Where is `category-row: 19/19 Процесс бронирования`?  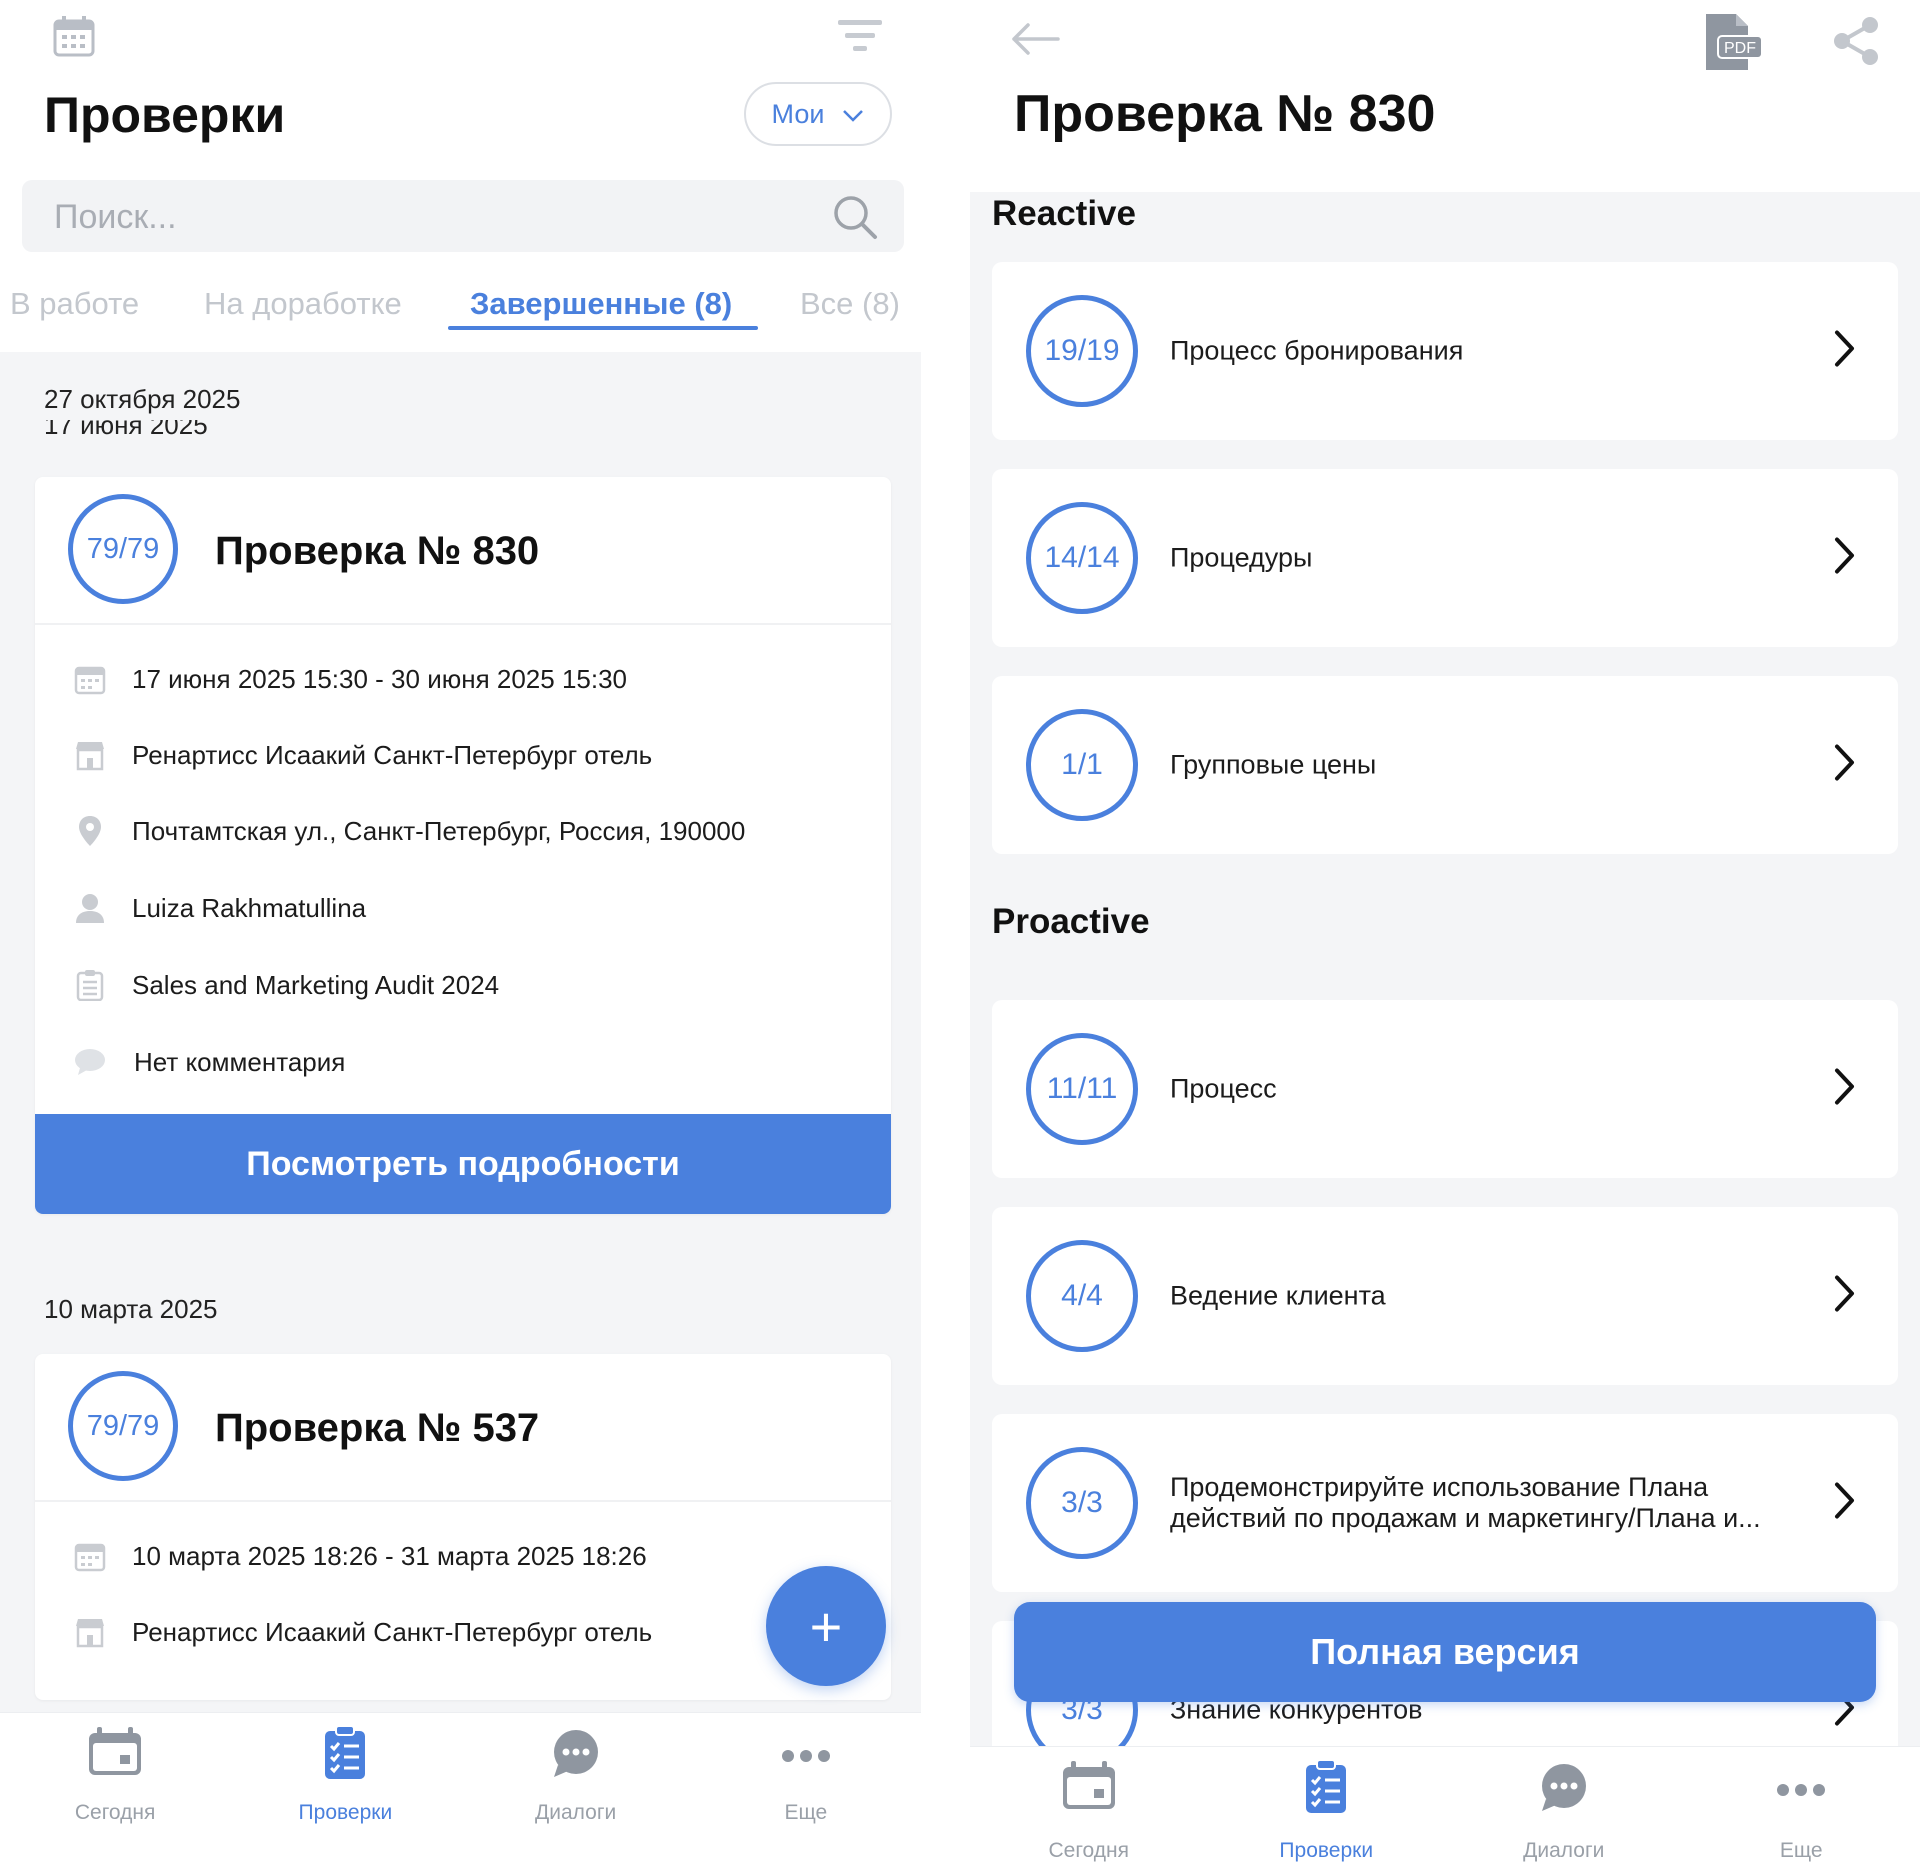
category-row: 19/19 Процесс бронирования is located at coordinates (1445, 351).